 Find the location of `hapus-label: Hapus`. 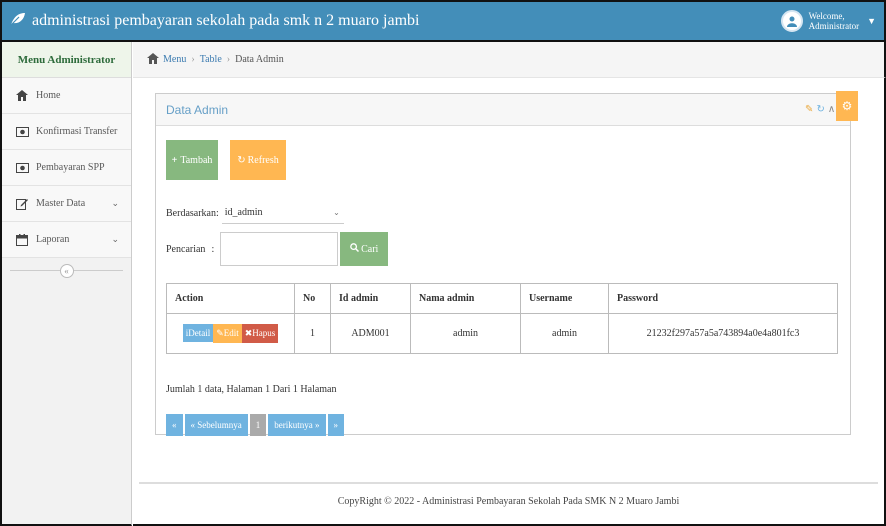

hapus-label: Hapus is located at coordinates (264, 333).